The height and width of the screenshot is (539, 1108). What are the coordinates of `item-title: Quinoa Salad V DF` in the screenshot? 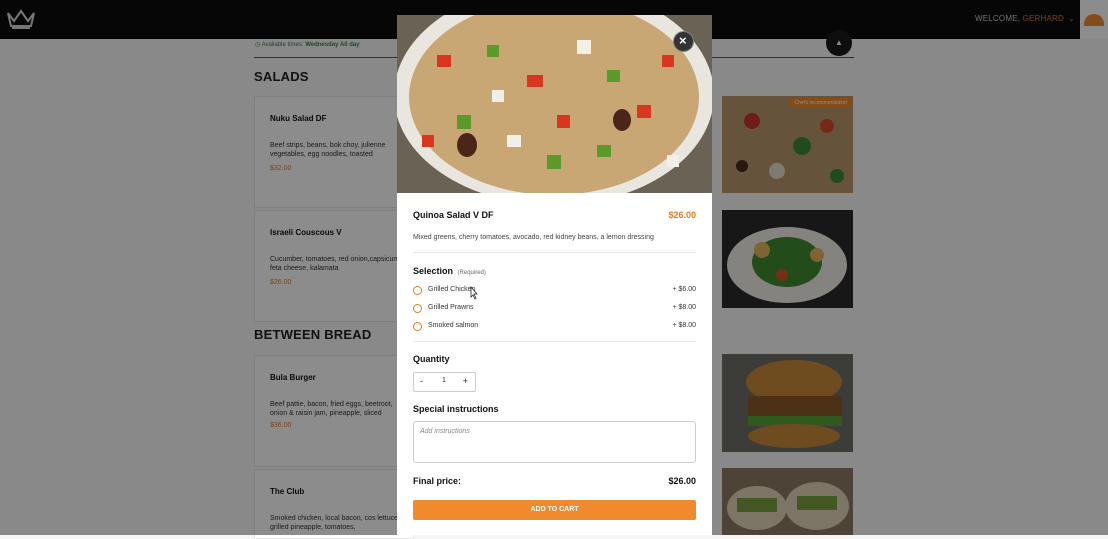 It's located at (453, 215).